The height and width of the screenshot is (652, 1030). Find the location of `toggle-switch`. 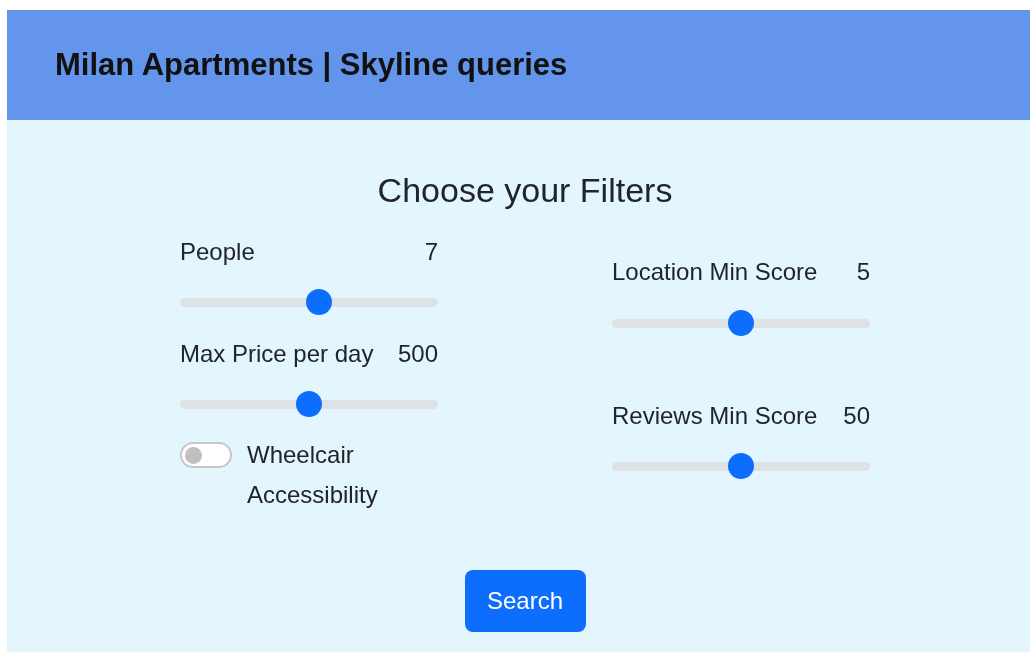

toggle-switch is located at coordinates (206, 455).